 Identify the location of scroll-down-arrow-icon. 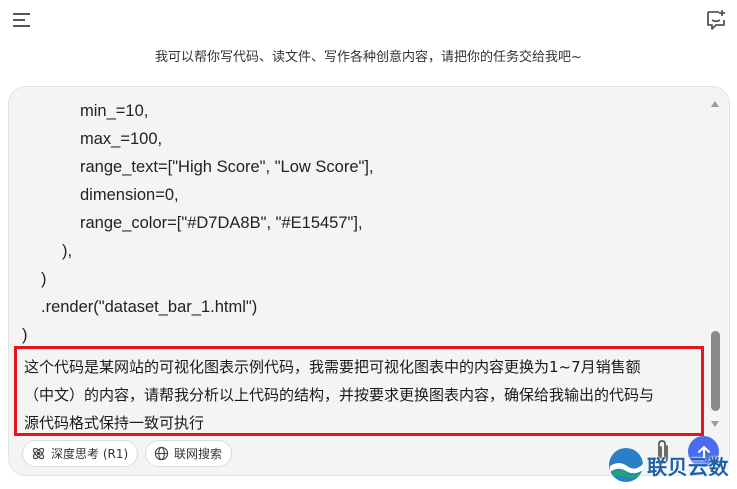
(715, 424).